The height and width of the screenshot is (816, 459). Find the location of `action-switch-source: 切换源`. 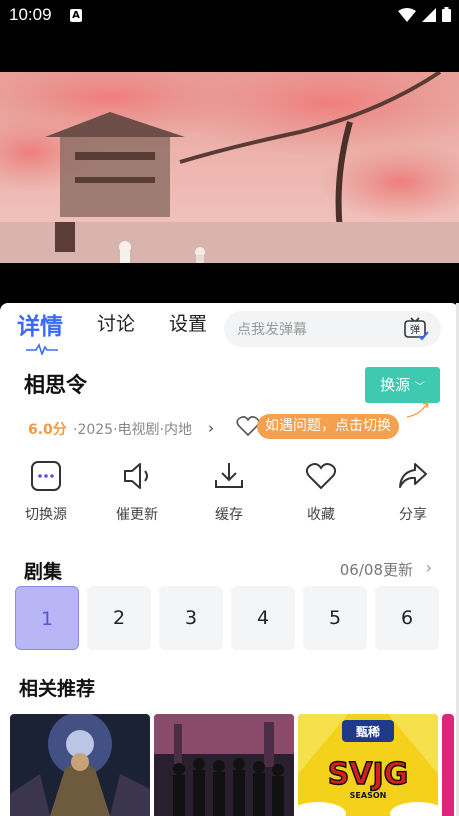

action-switch-source: 切换源 is located at coordinates (46, 491).